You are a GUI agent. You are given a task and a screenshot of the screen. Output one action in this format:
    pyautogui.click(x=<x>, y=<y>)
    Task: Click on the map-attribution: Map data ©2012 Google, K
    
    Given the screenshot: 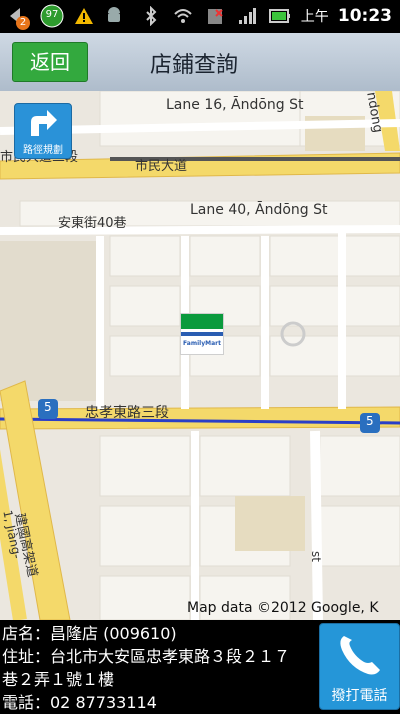 What is the action you would take?
    pyautogui.click(x=283, y=608)
    